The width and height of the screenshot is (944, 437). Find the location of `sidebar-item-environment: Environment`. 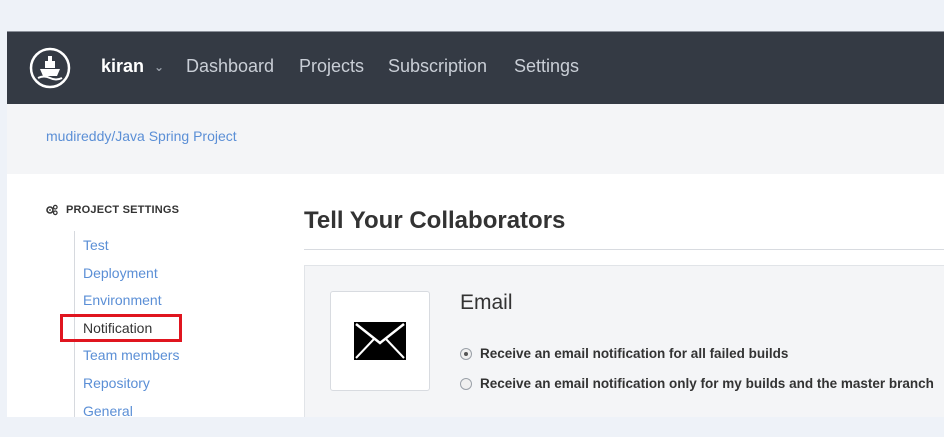

sidebar-item-environment: Environment is located at coordinates (122, 300).